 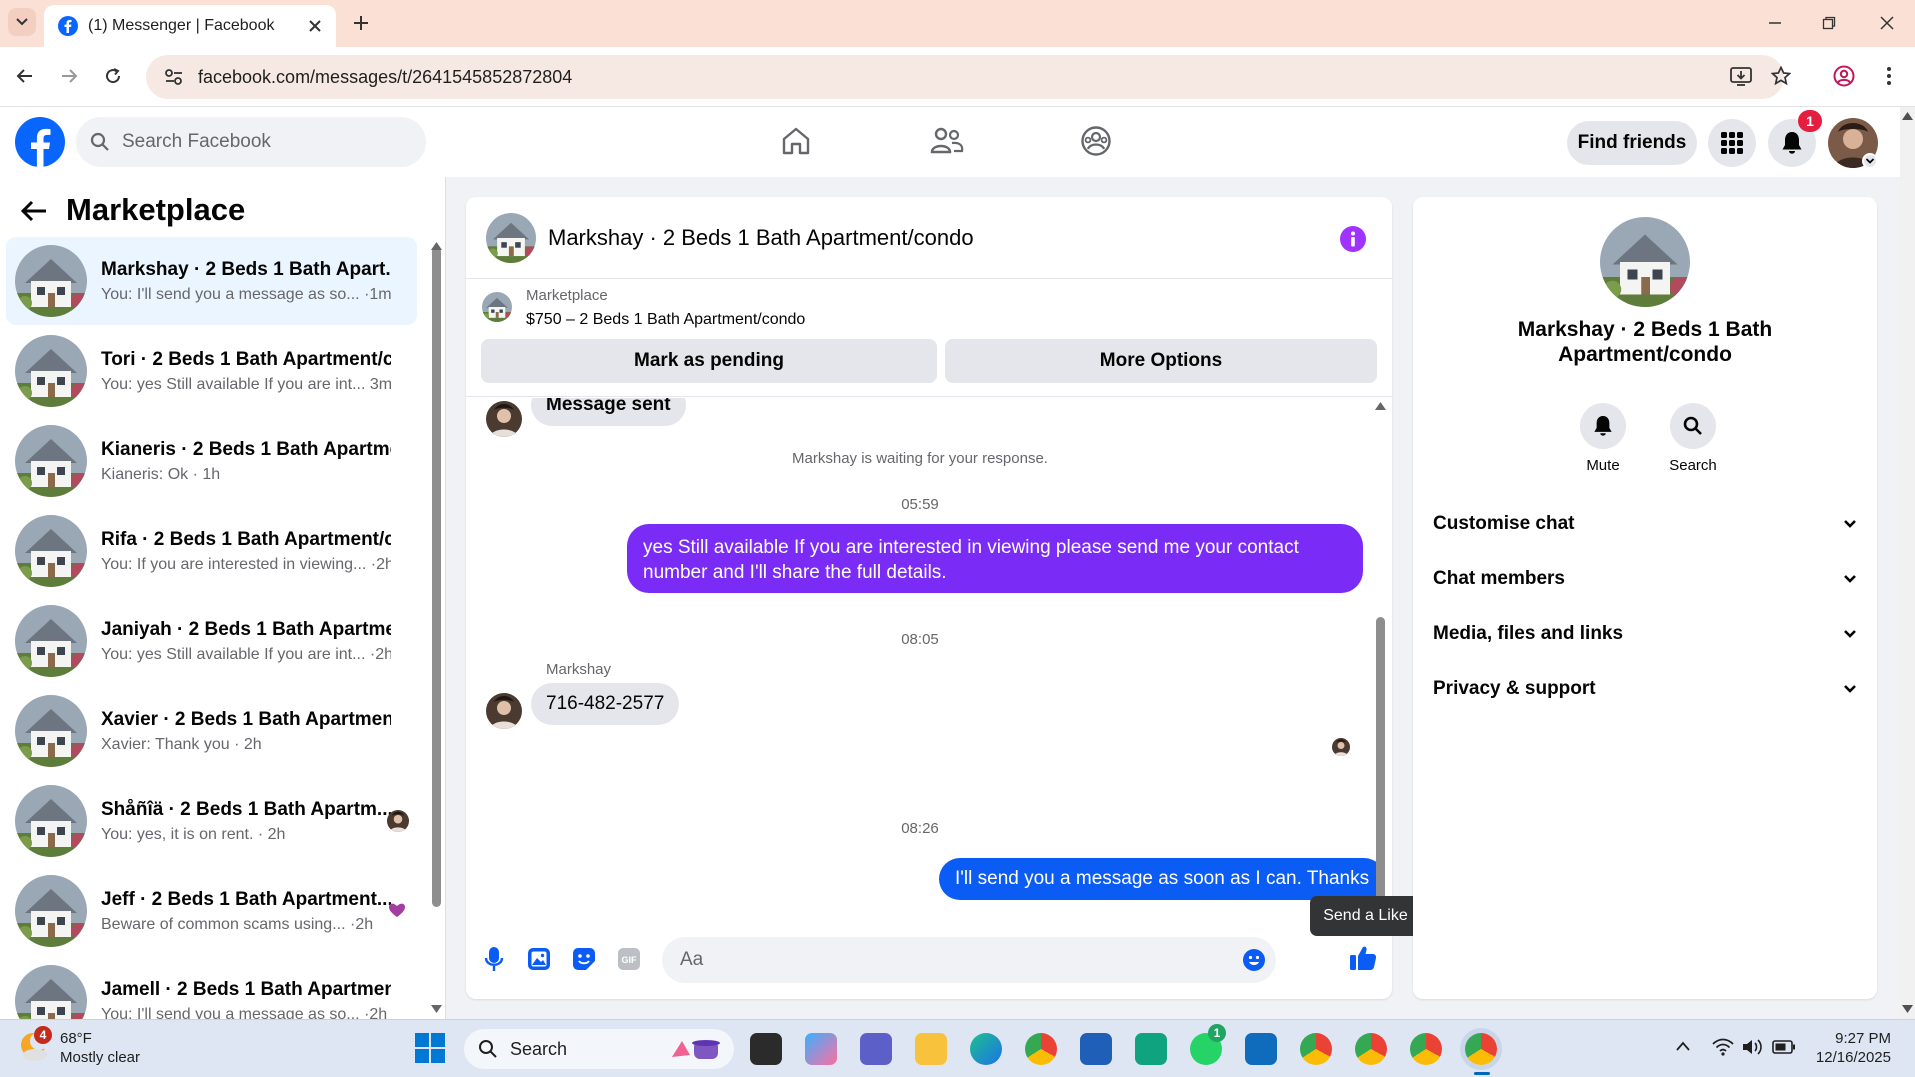 What do you see at coordinates (821, 1049) in the screenshot?
I see `copilot-icon` at bounding box center [821, 1049].